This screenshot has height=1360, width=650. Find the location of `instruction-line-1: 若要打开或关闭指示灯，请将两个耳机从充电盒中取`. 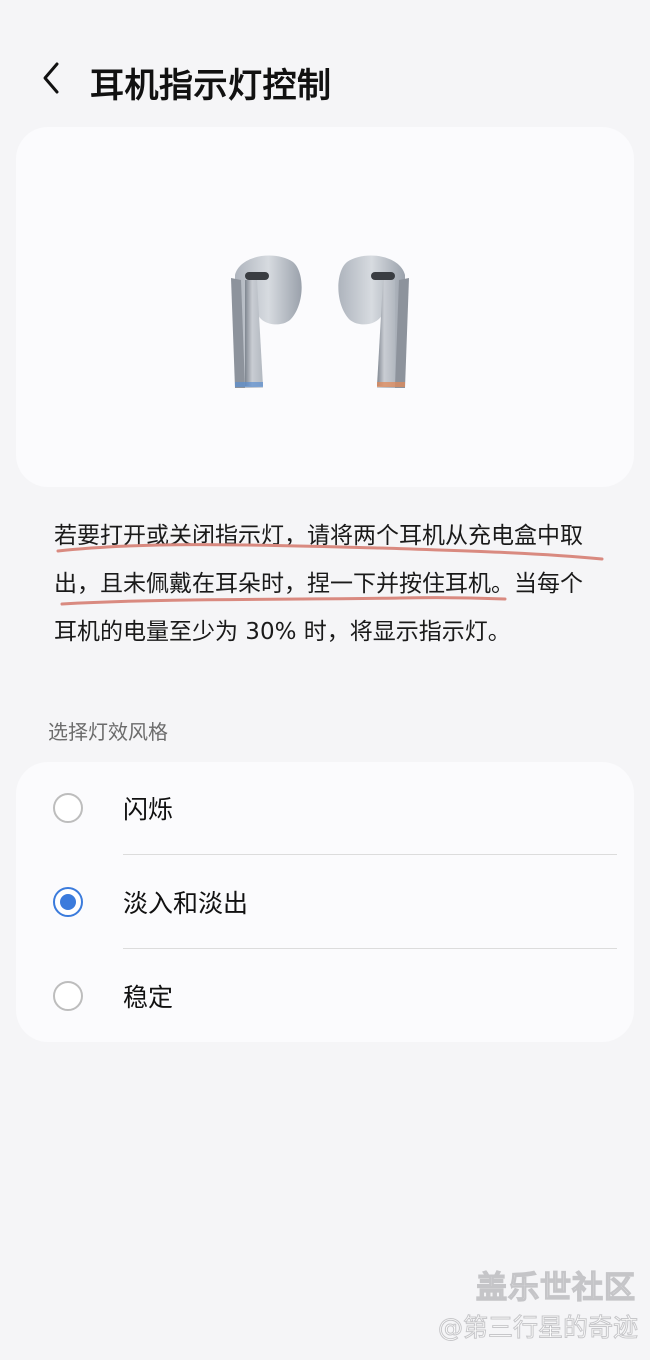

instruction-line-1: 若要打开或关闭指示灯，请将两个耳机从充电盒中取 is located at coordinates (318, 536).